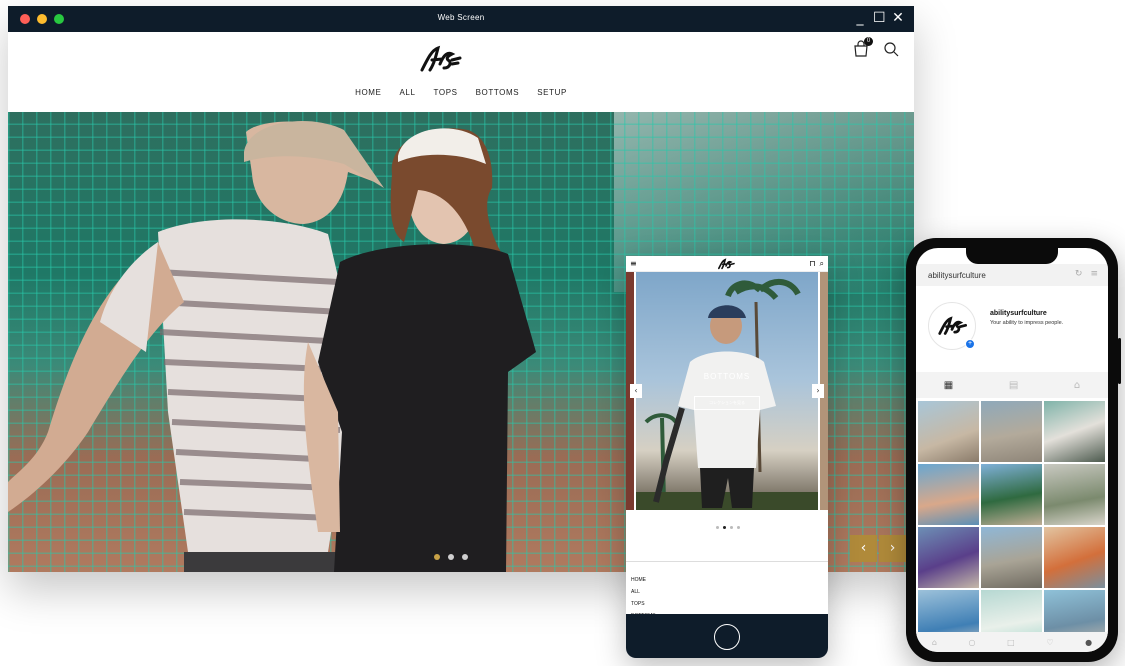 Image resolution: width=1125 pixels, height=666 pixels. I want to click on maximize-icon: ☐, so click(879, 18).